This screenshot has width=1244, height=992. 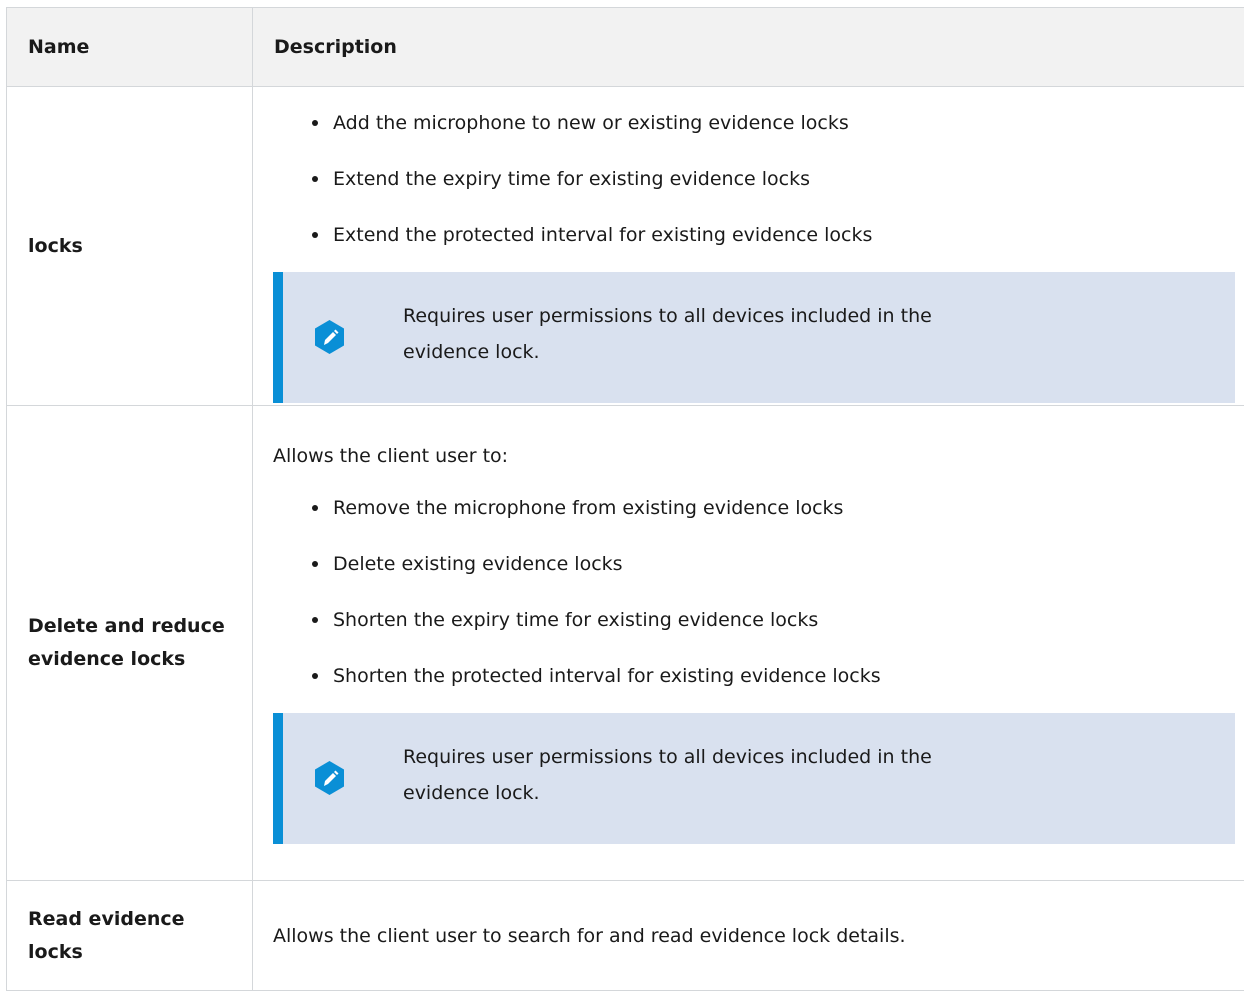 I want to click on name-column-header: Name, so click(x=129, y=47).